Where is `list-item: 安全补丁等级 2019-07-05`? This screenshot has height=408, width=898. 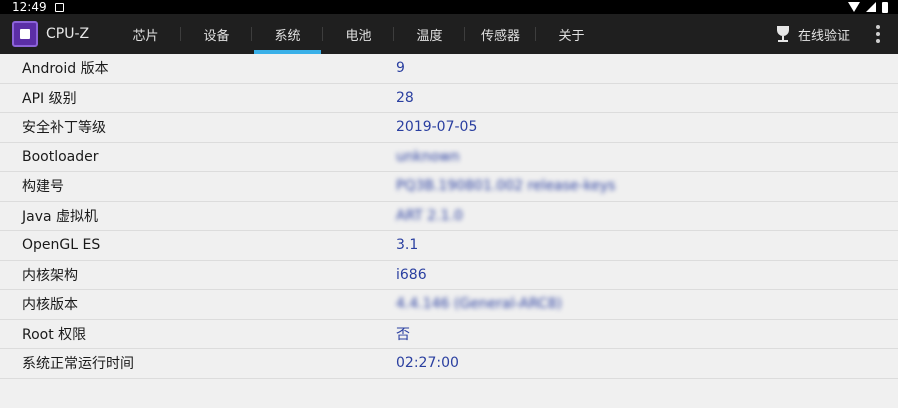
list-item: 安全补丁等级 2019-07-05 is located at coordinates (449, 128).